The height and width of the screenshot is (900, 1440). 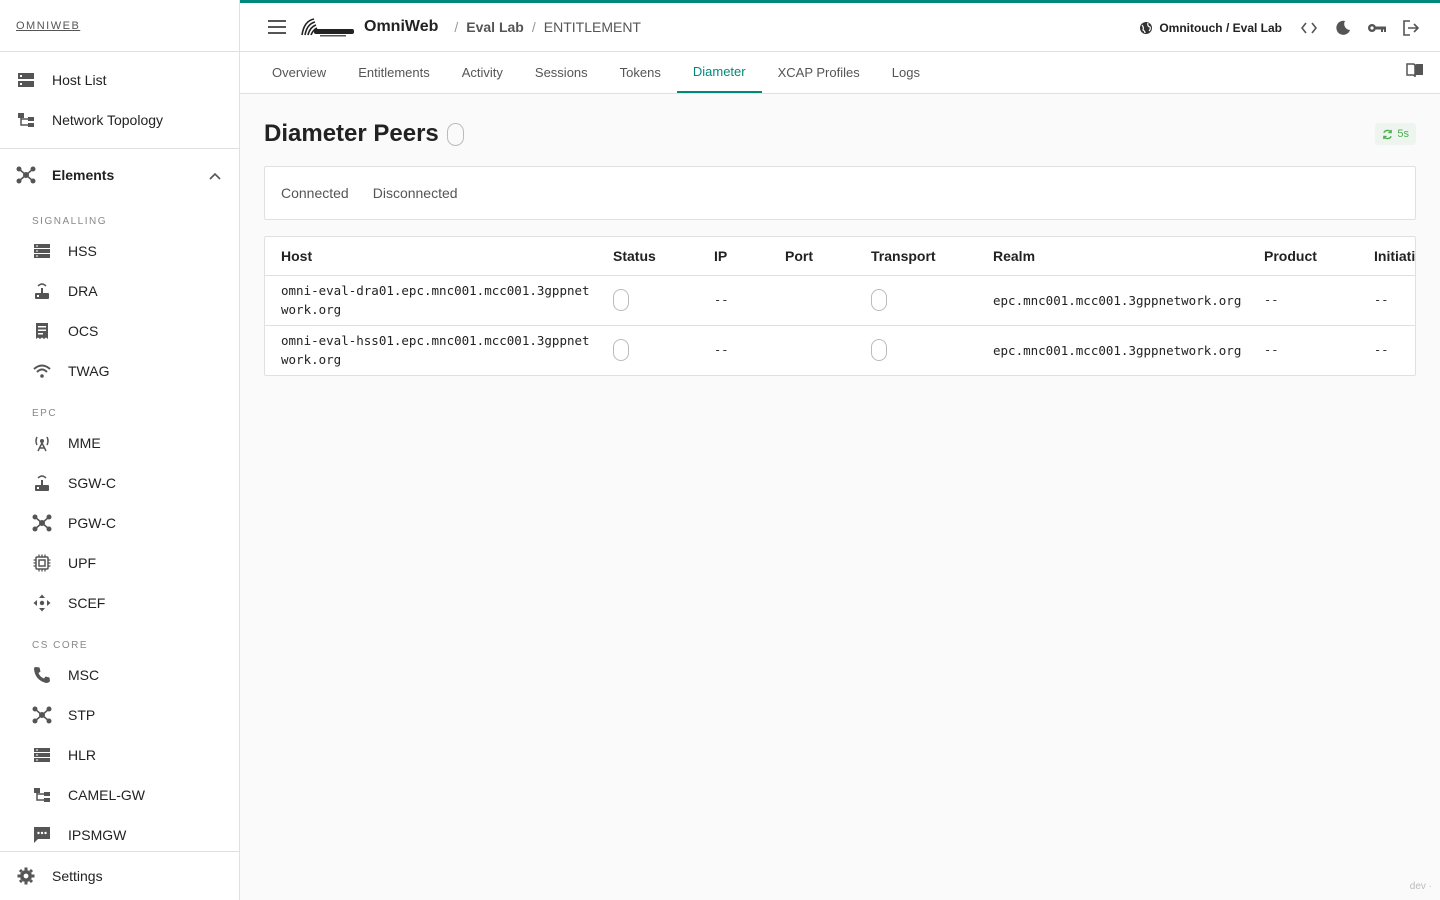 I want to click on receipt-icon, so click(x=42, y=331).